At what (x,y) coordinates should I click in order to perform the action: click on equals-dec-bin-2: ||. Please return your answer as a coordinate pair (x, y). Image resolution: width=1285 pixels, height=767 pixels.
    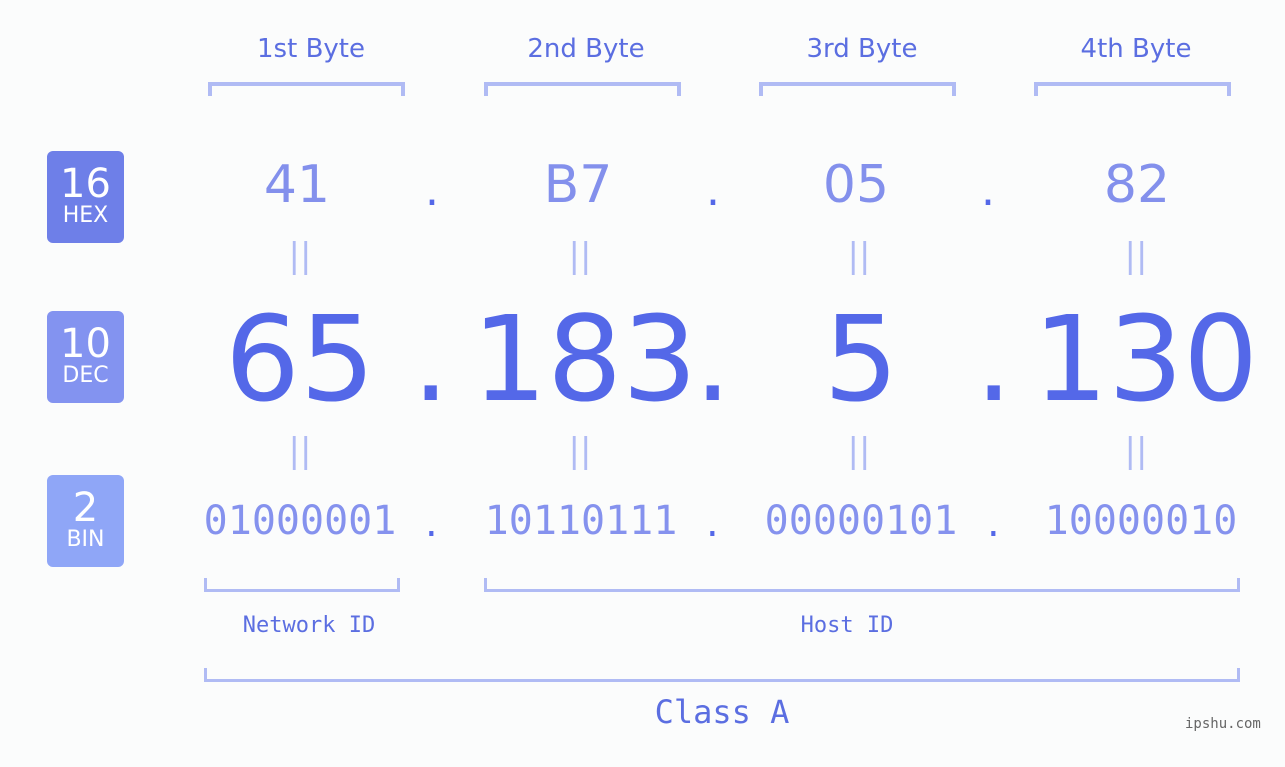
    Looking at the image, I should click on (580, 451).